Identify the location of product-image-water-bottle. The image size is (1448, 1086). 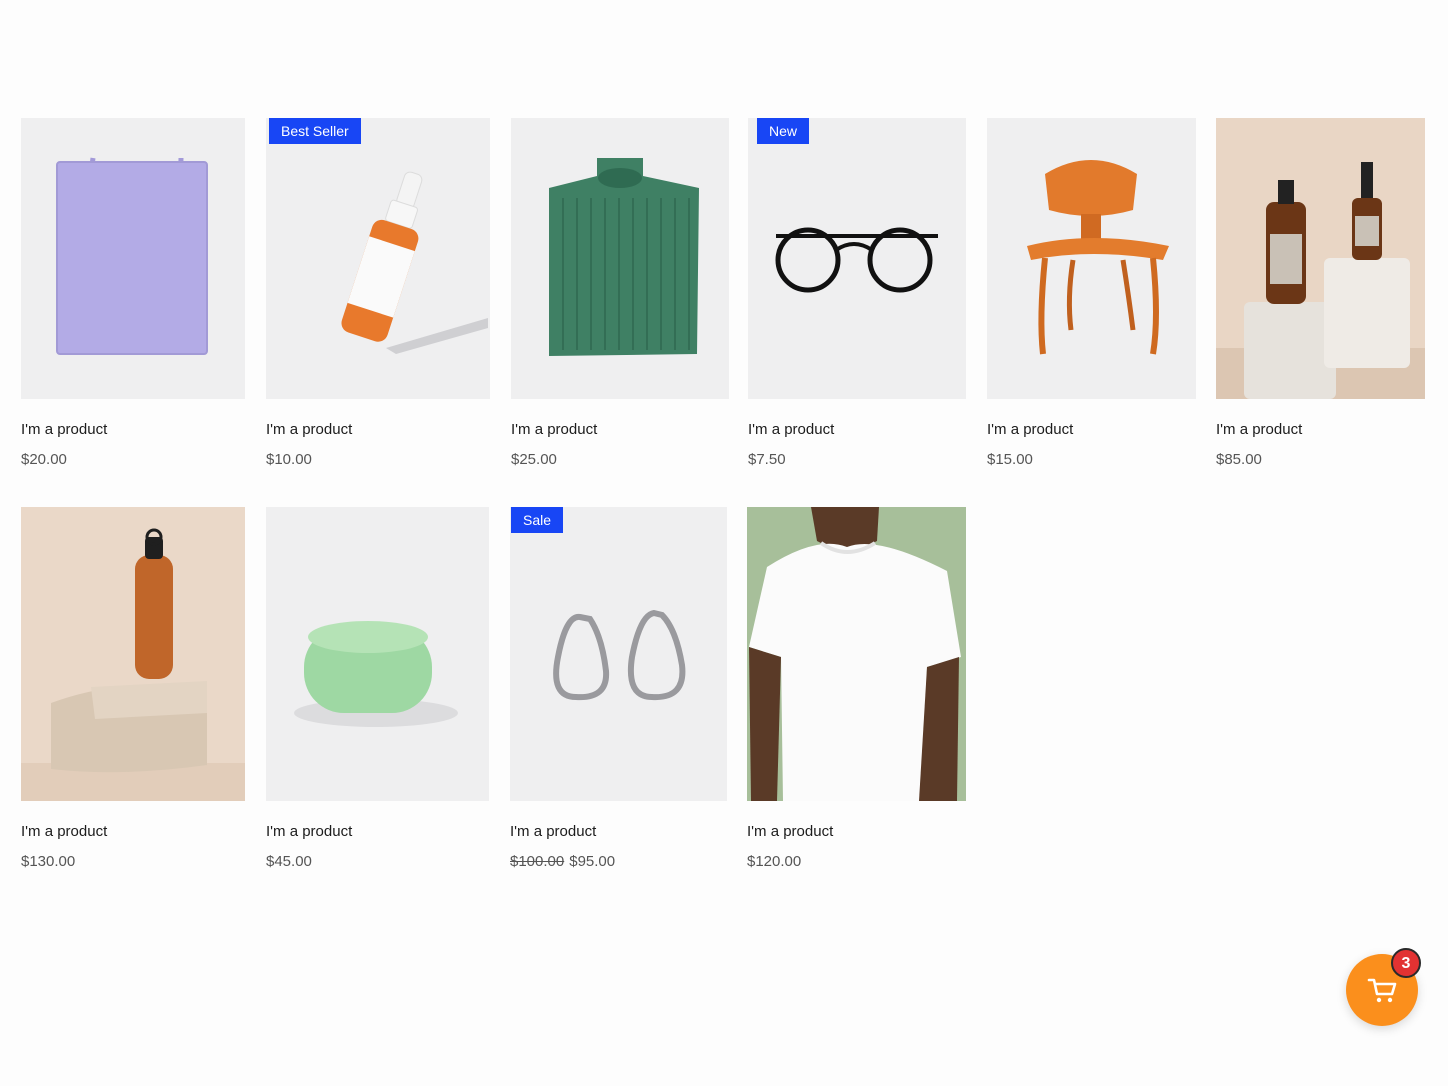
(133, 654).